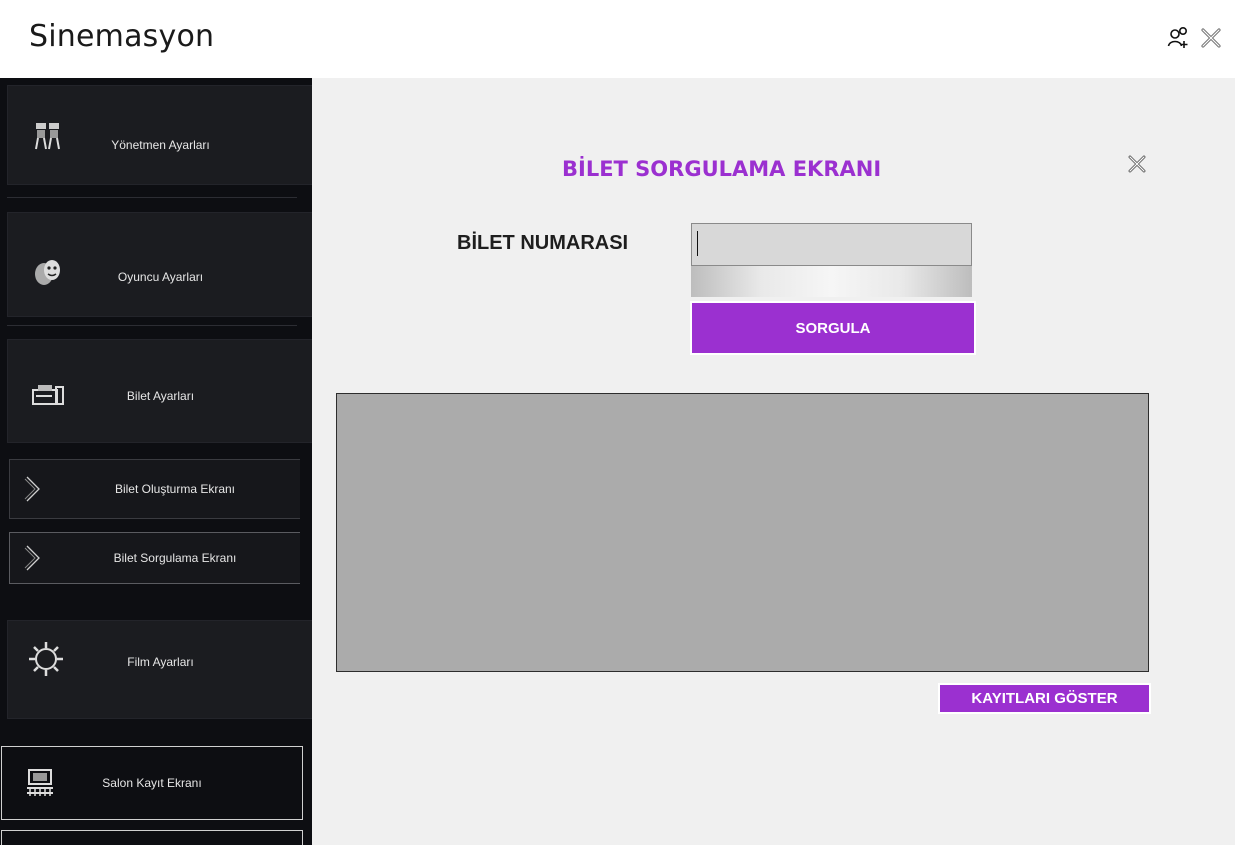 This screenshot has width=1235, height=845. Describe the element at coordinates (160, 662) in the screenshot. I see `sidebar-item-label: Film Ayarları` at that location.